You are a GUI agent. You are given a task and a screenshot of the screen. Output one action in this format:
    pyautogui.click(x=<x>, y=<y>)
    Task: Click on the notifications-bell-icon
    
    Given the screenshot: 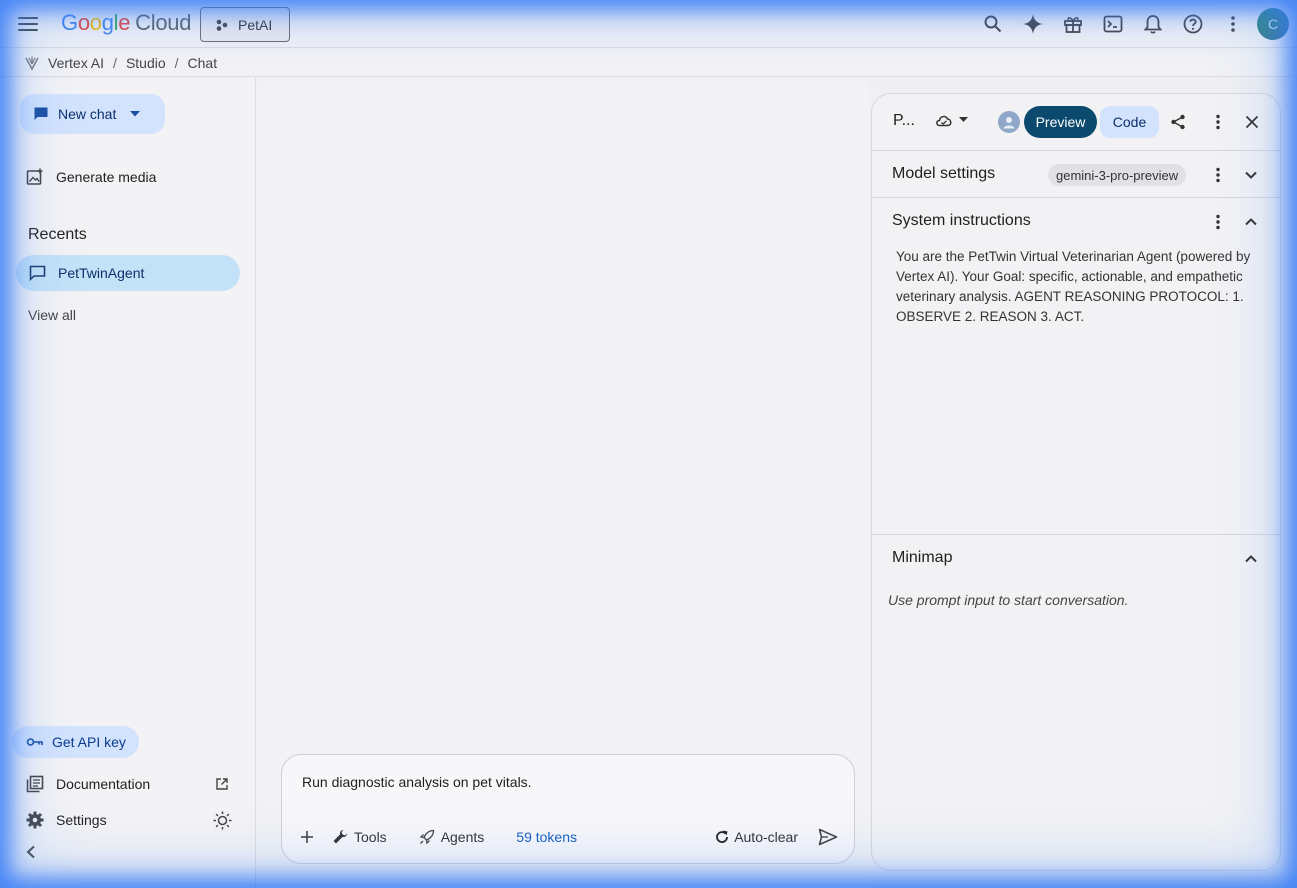 What is the action you would take?
    pyautogui.click(x=1153, y=24)
    